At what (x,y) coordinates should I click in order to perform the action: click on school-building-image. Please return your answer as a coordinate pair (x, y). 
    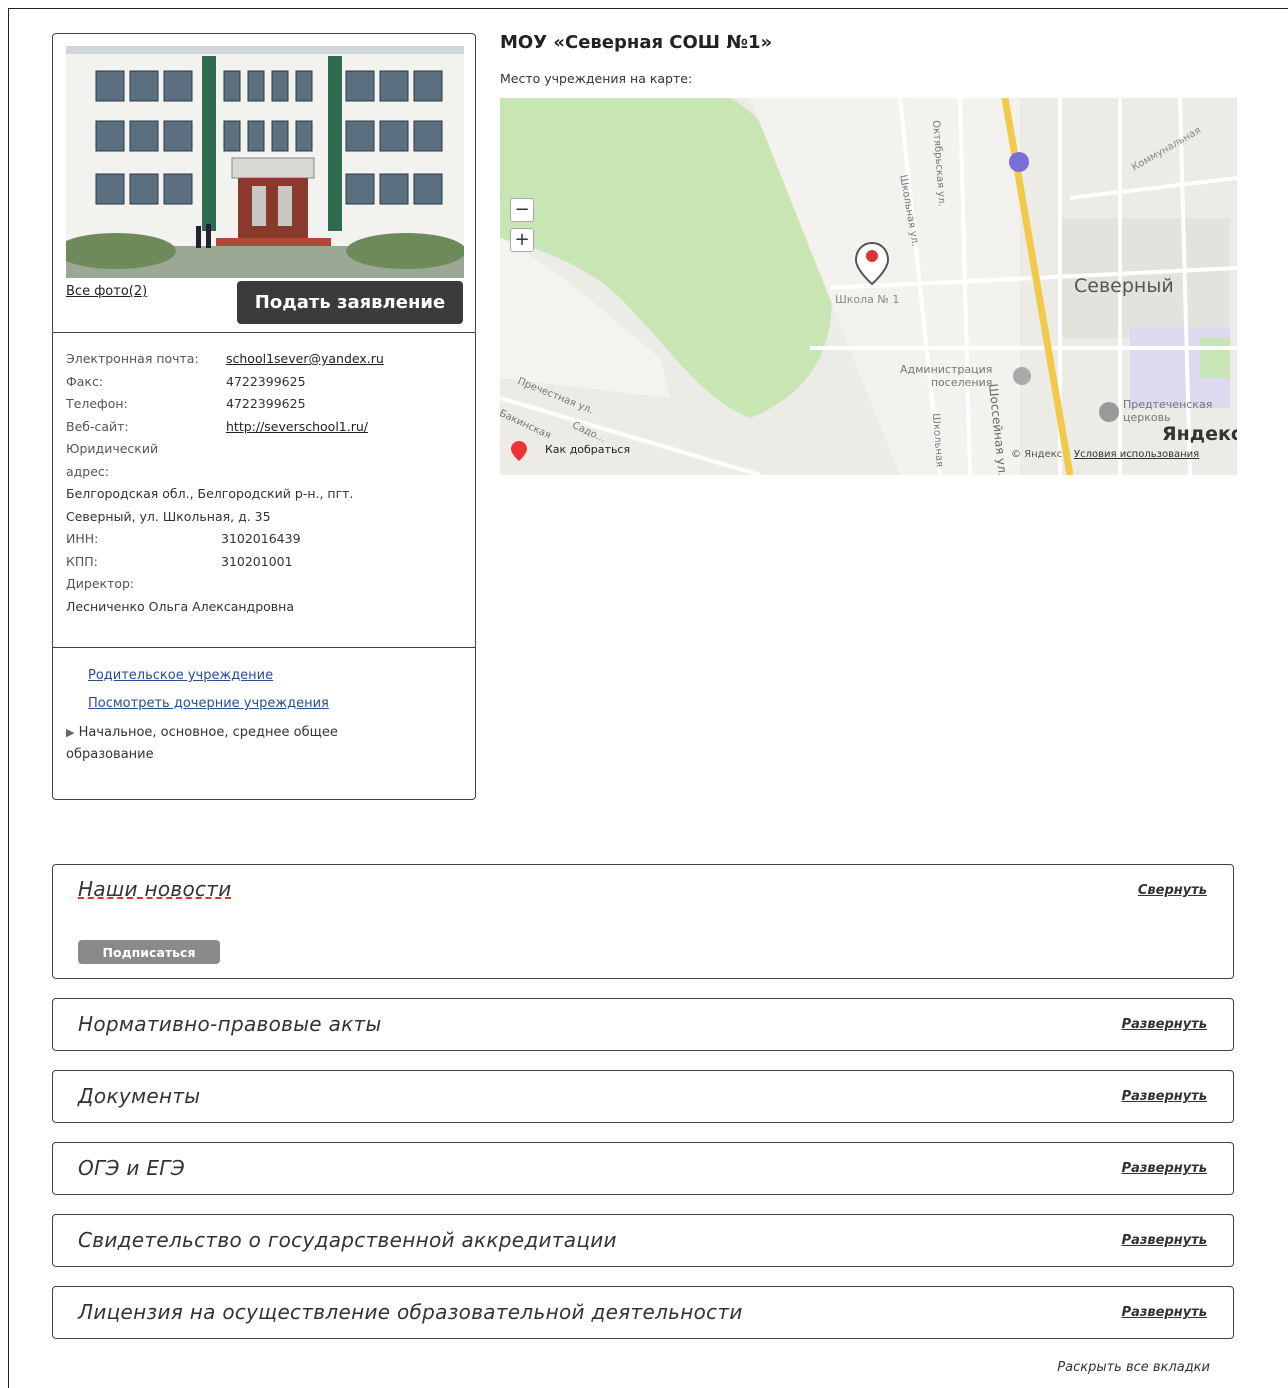
    Looking at the image, I should click on (265, 162).